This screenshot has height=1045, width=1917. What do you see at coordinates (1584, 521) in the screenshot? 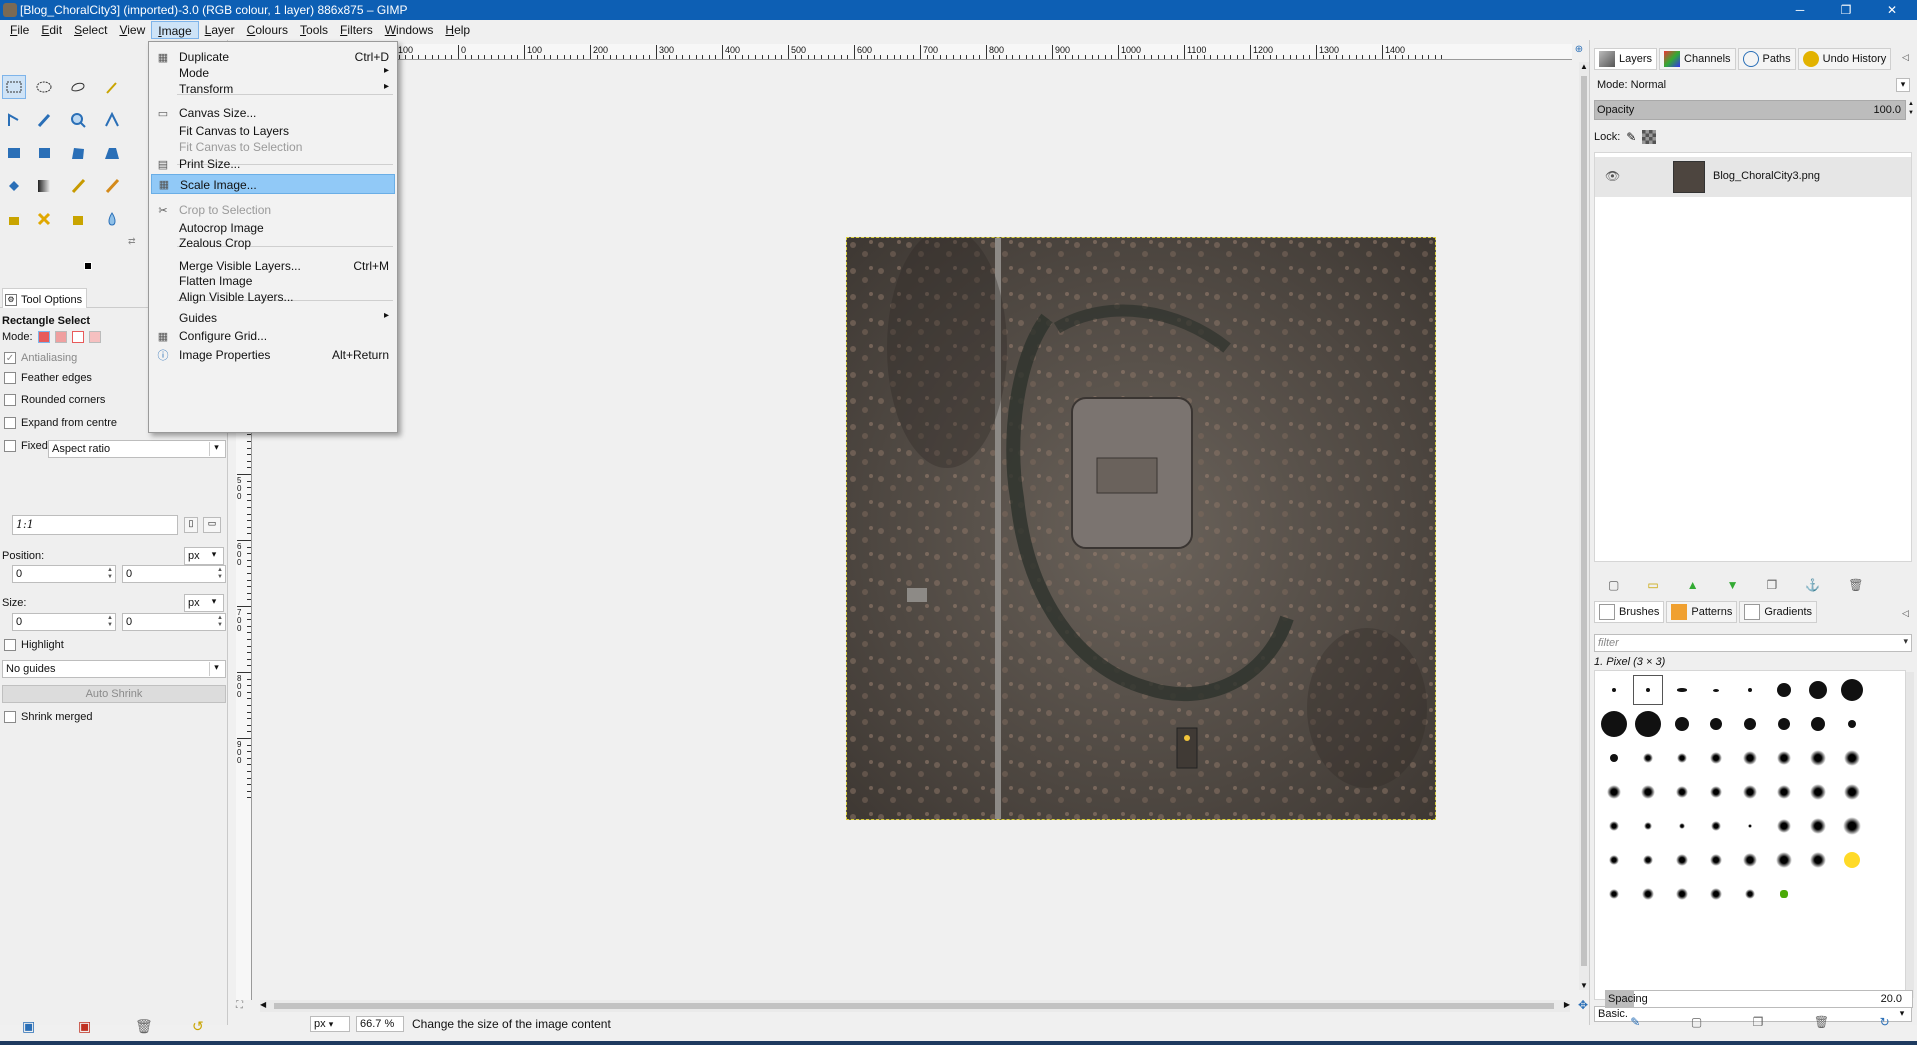
I see `vertical-scroll-thumb` at bounding box center [1584, 521].